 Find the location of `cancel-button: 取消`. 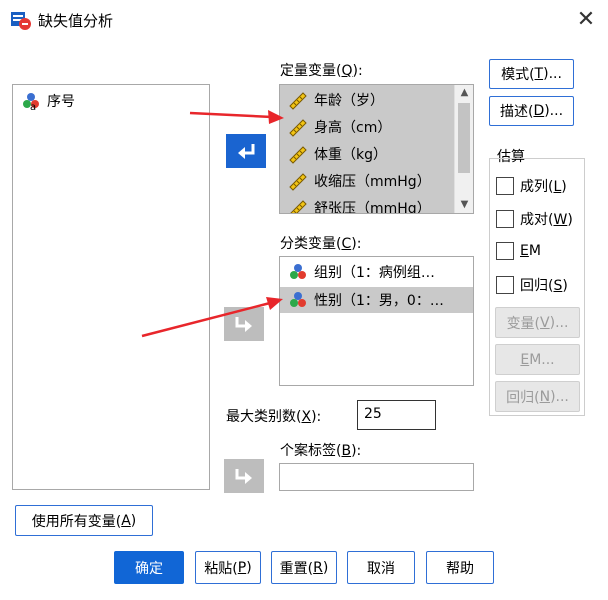

cancel-button: 取消 is located at coordinates (381, 567).